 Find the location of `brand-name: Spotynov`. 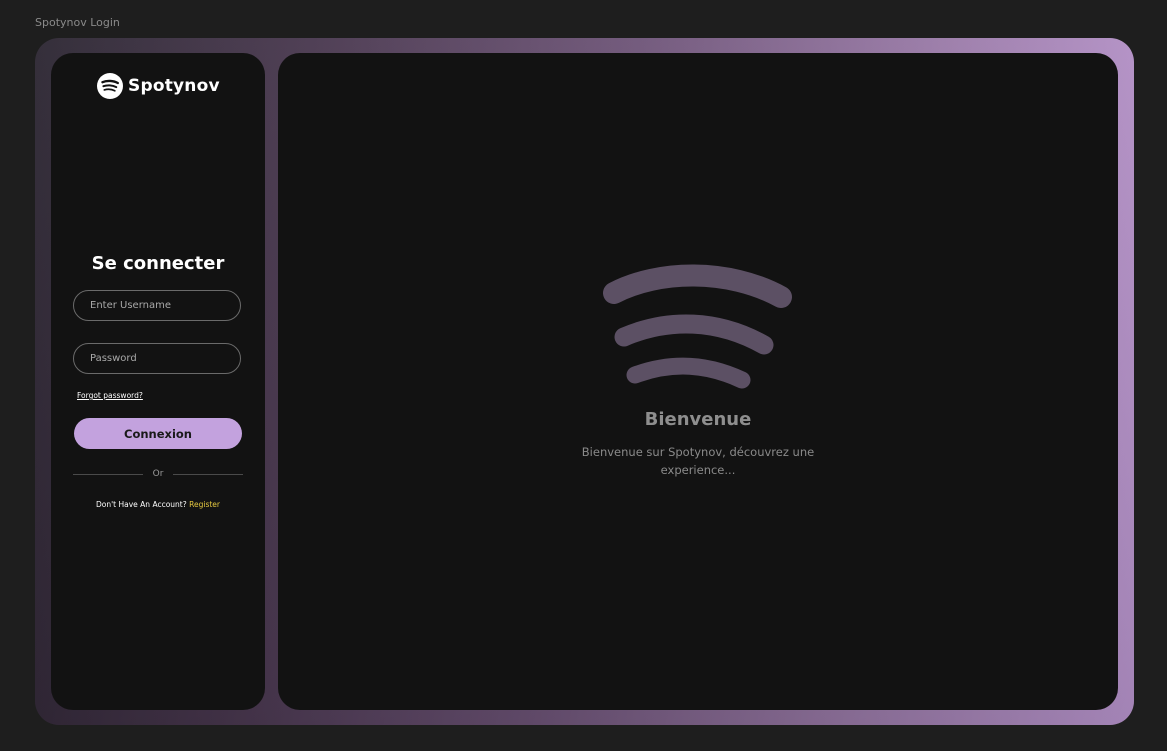

brand-name: Spotynov is located at coordinates (174, 86).